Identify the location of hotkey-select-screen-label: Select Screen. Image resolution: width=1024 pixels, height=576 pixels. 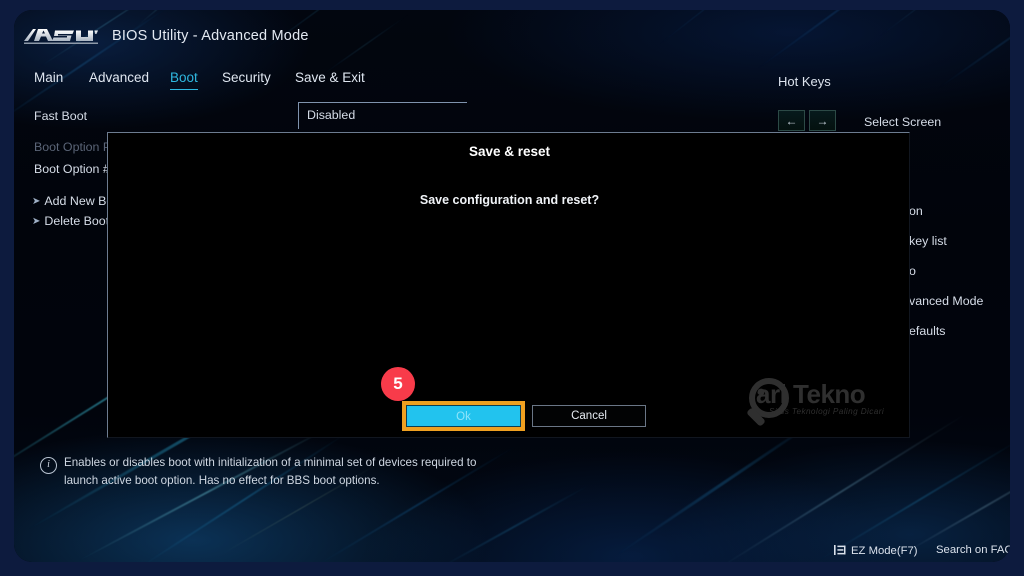
(903, 122).